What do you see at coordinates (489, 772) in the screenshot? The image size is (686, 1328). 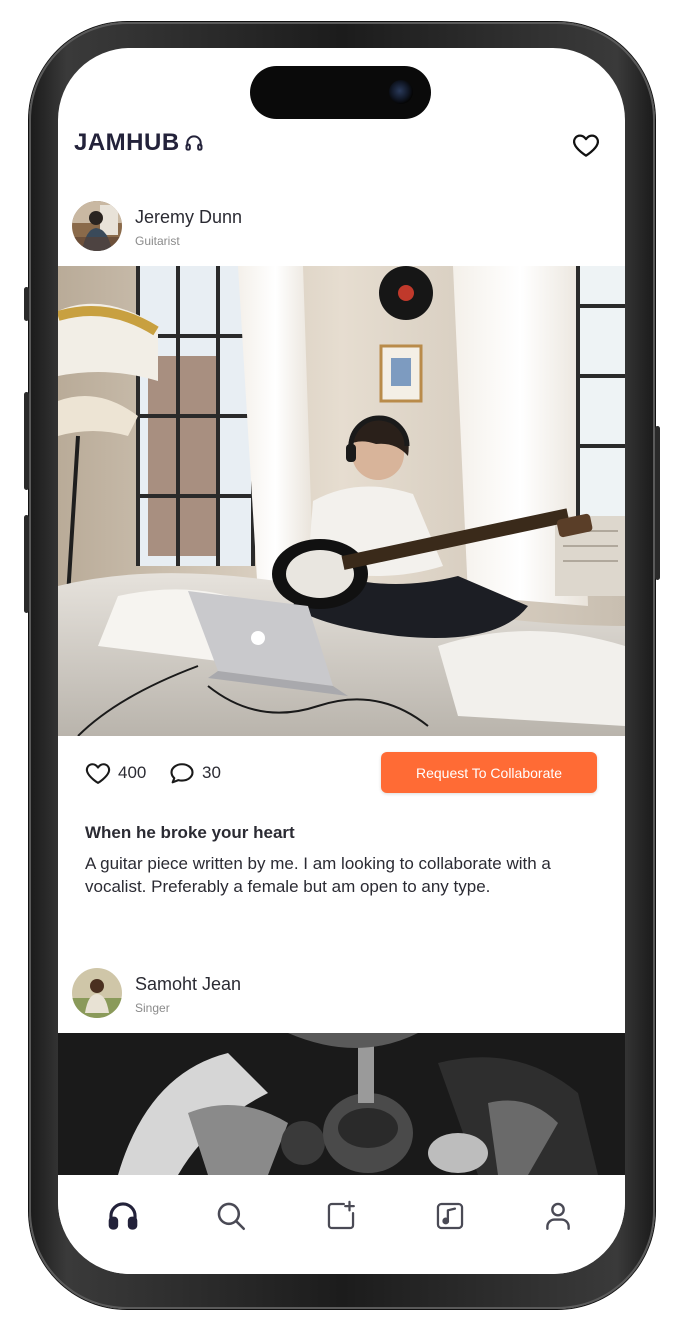 I see `request-collaborate-button: Request To Collaborate` at bounding box center [489, 772].